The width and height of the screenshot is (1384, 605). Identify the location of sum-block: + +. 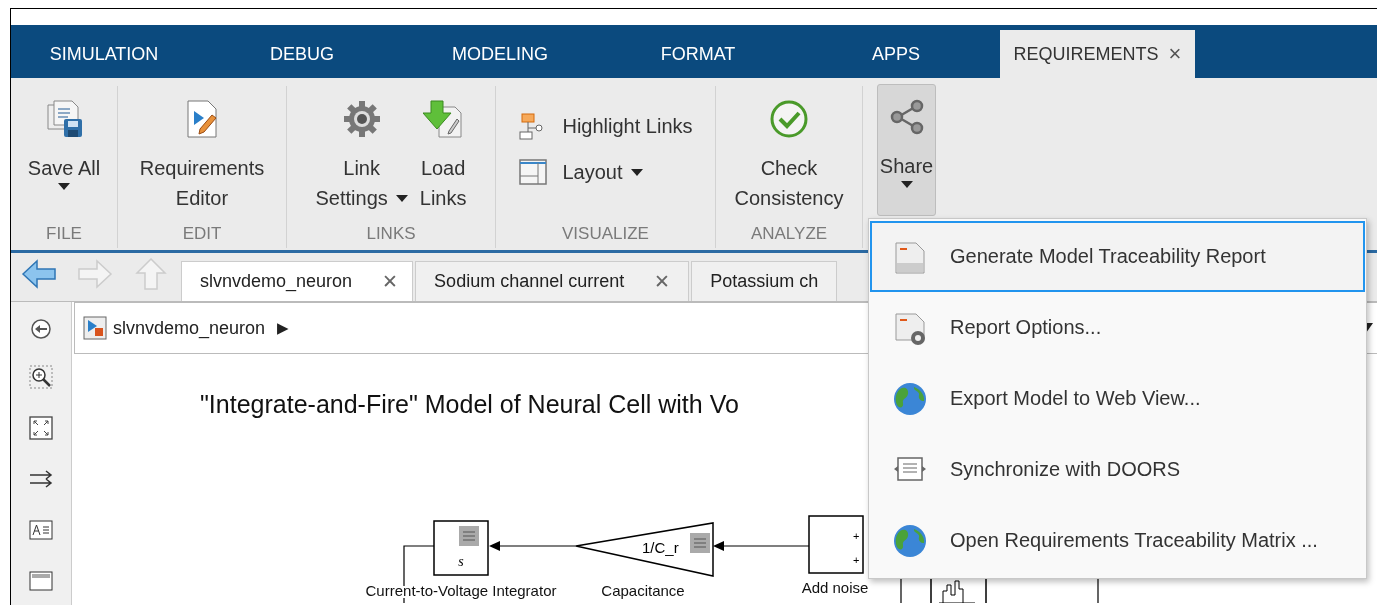
(836, 544).